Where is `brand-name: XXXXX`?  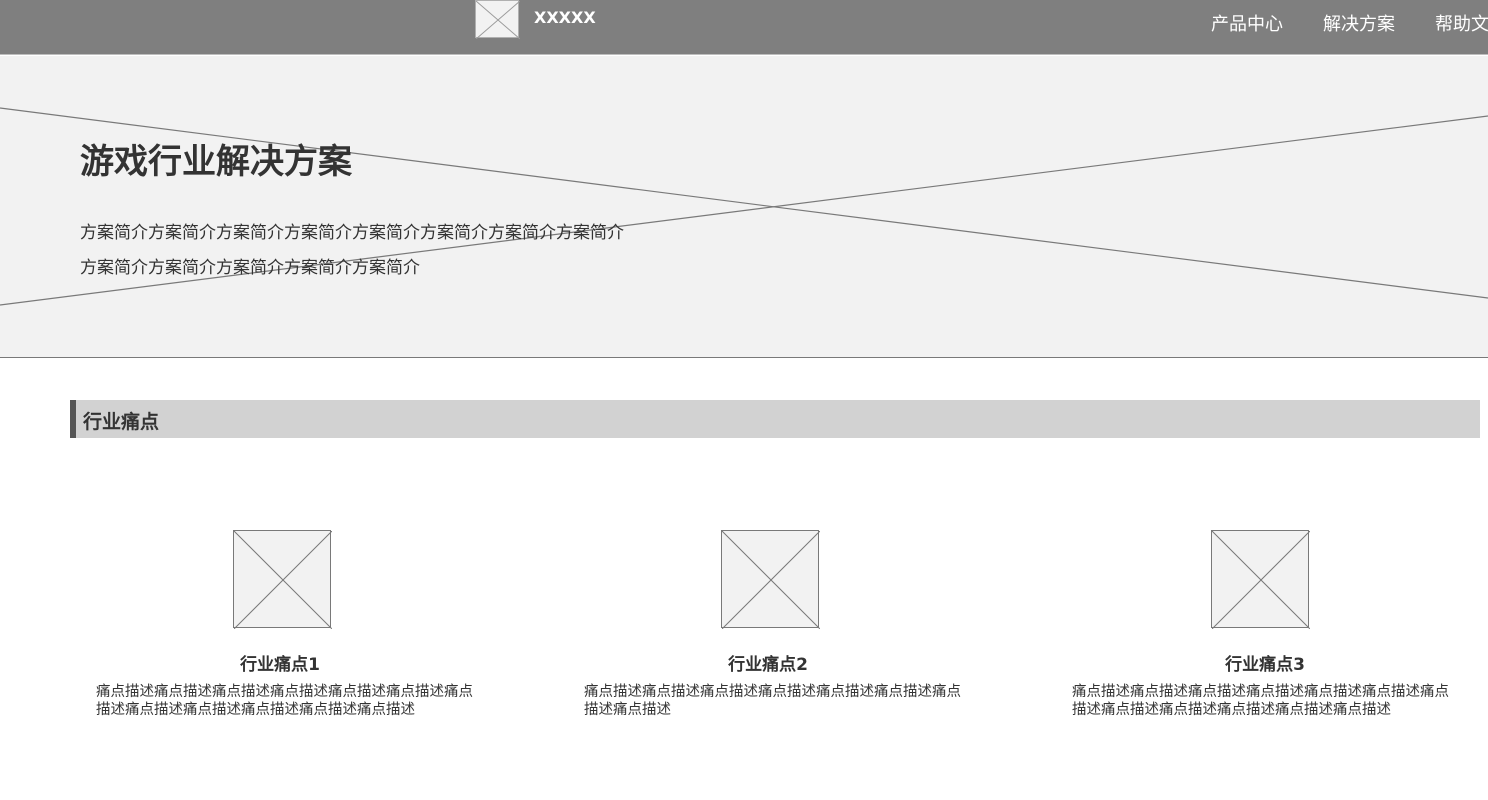 brand-name: XXXXX is located at coordinates (565, 17).